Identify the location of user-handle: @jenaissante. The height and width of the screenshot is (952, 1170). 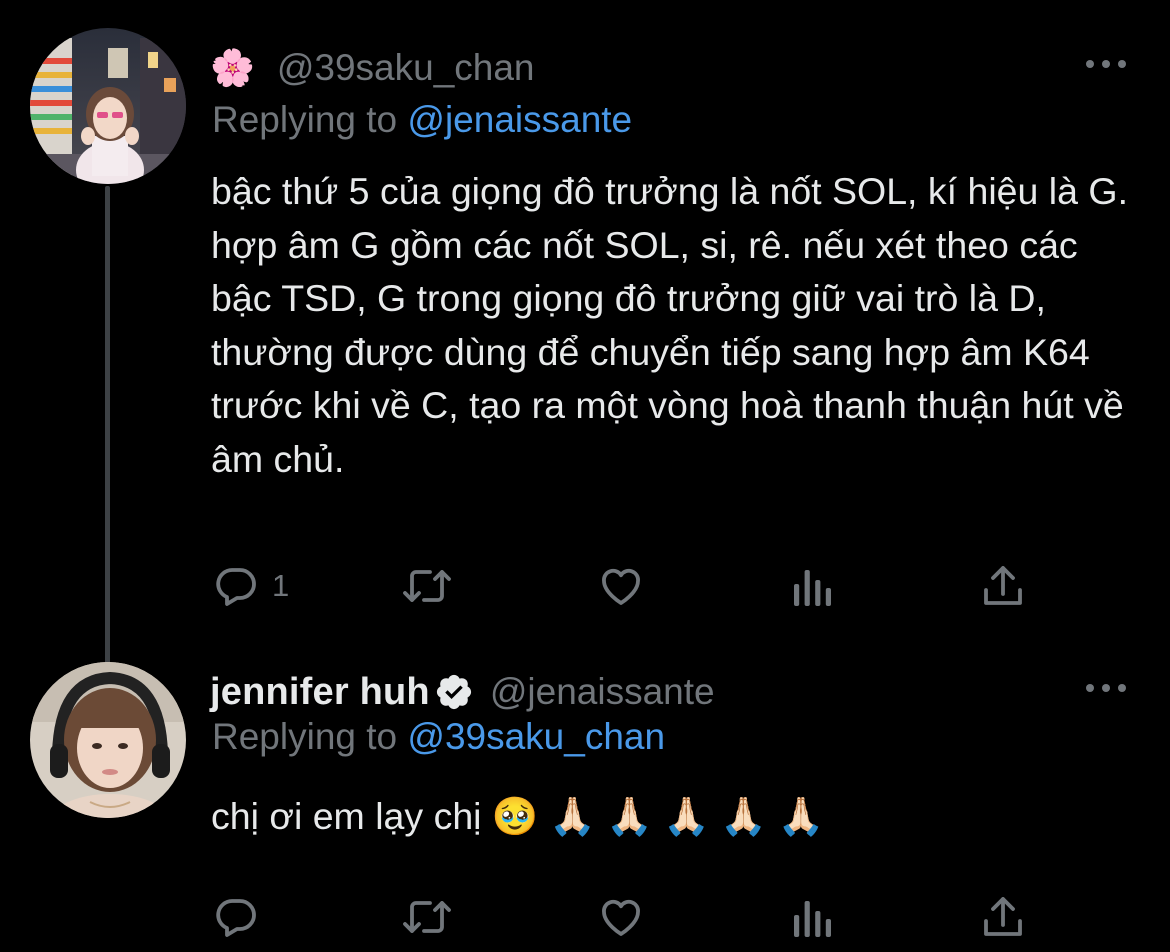
(602, 692).